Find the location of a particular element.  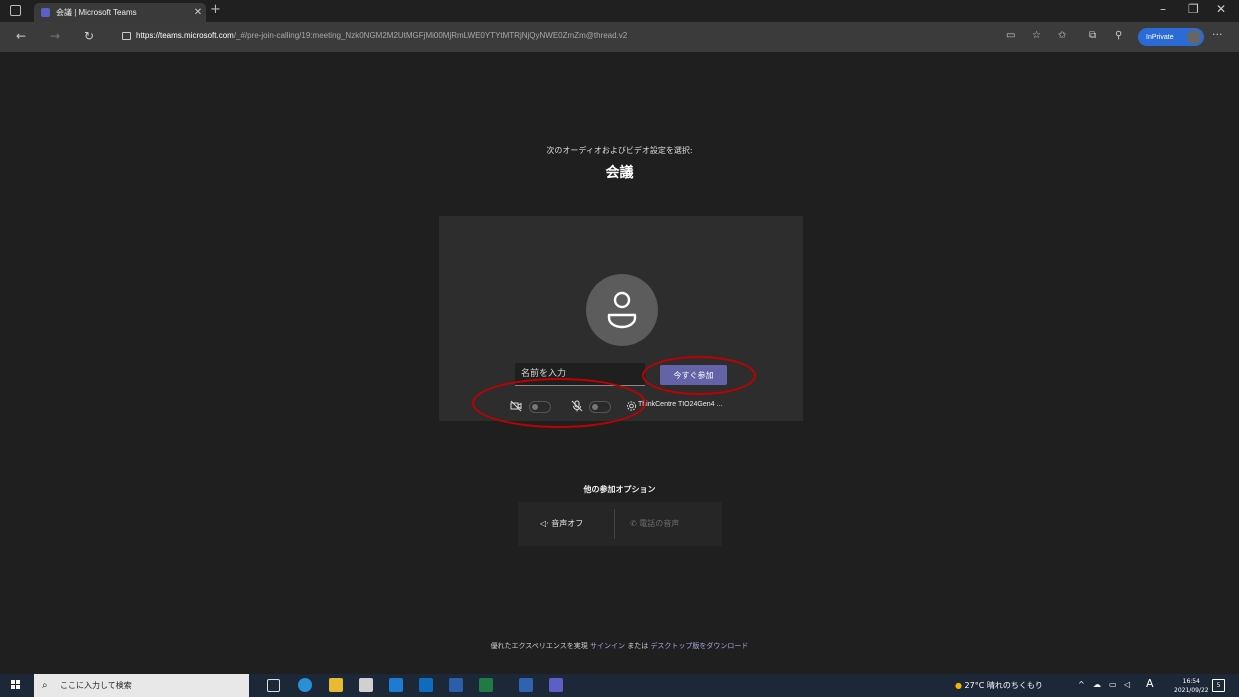

tab-bar: 会議 | Microsoft Teams ✕ + – ❐ ✕ is located at coordinates (619, 11).